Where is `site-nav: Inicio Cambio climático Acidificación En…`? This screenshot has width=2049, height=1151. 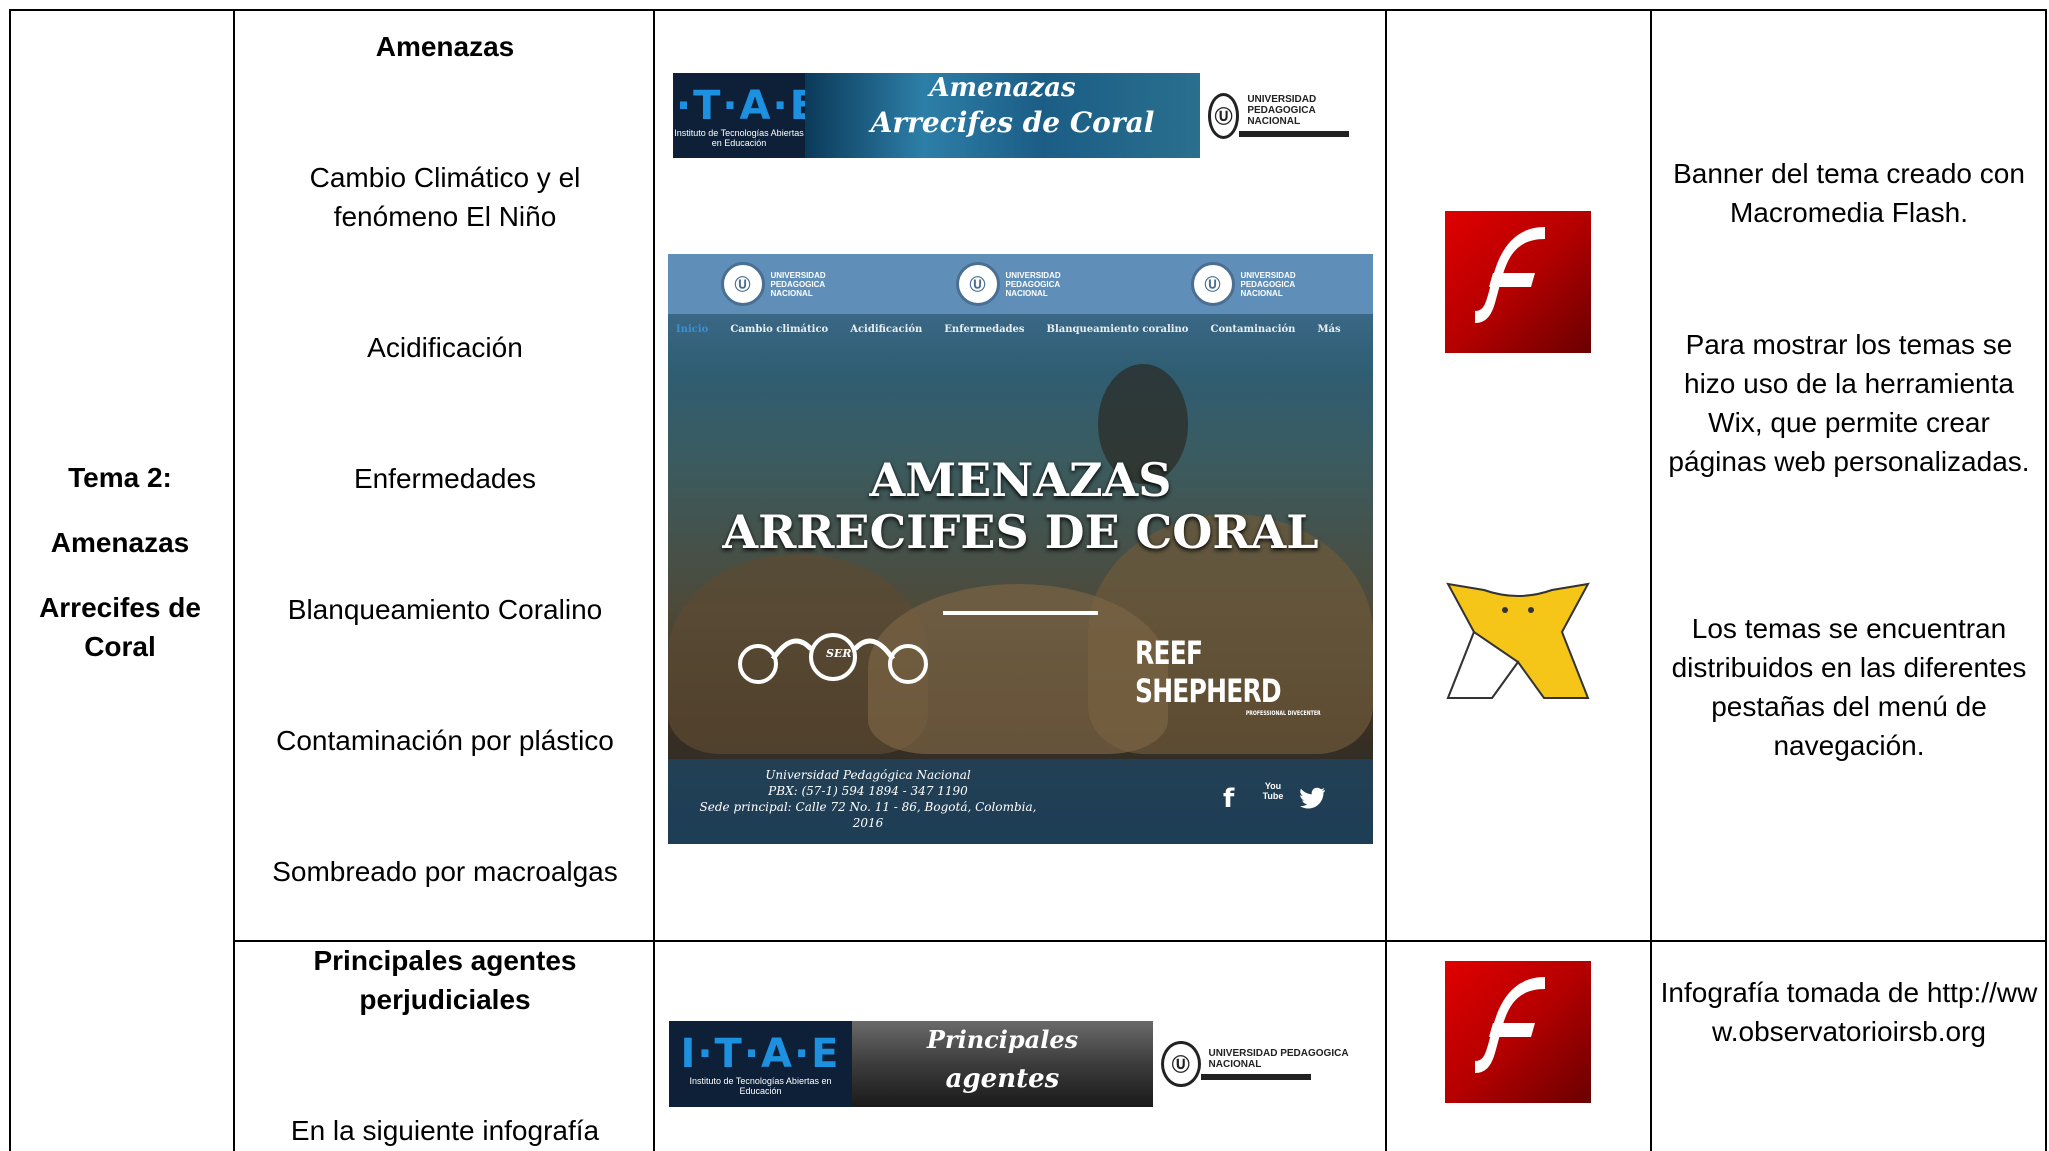 site-nav: Inicio Cambio climático Acidificación En… is located at coordinates (1020, 329).